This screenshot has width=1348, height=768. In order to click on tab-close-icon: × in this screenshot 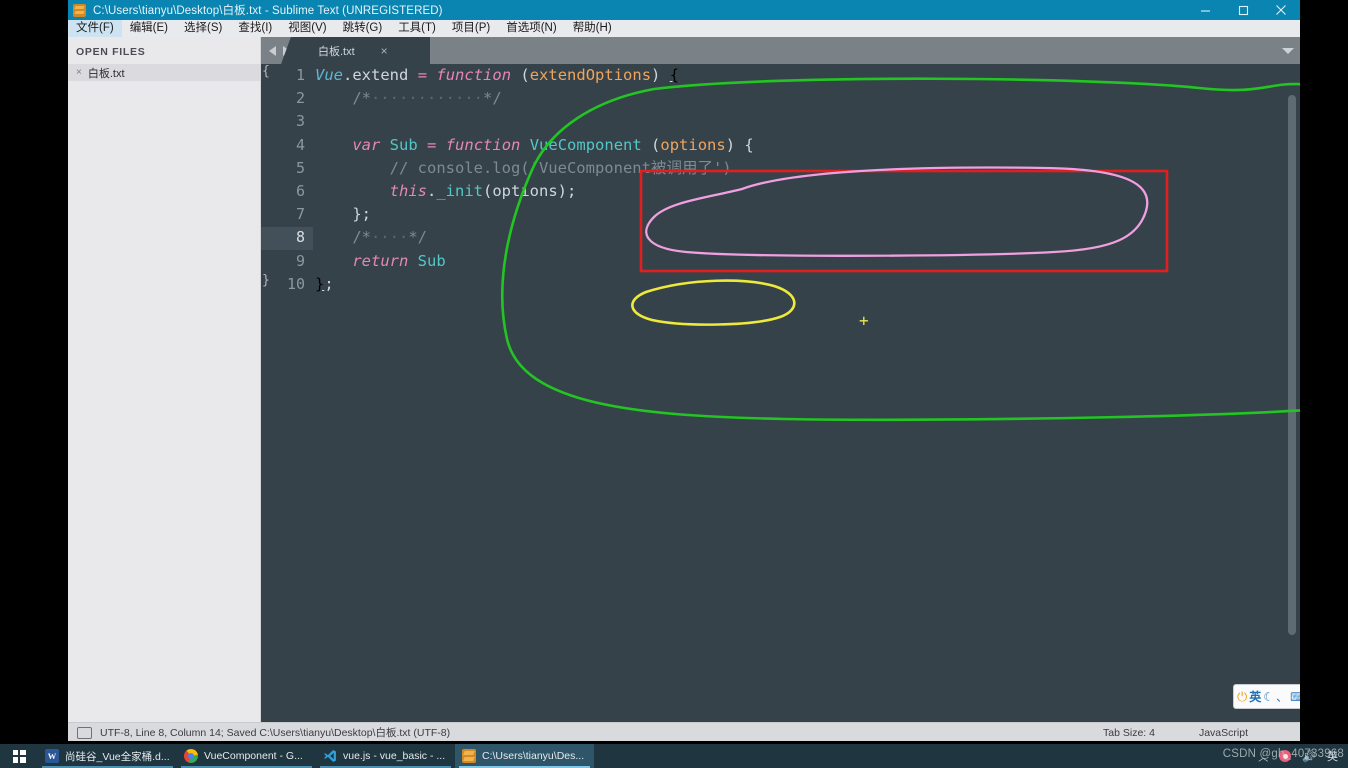, I will do `click(384, 51)`.